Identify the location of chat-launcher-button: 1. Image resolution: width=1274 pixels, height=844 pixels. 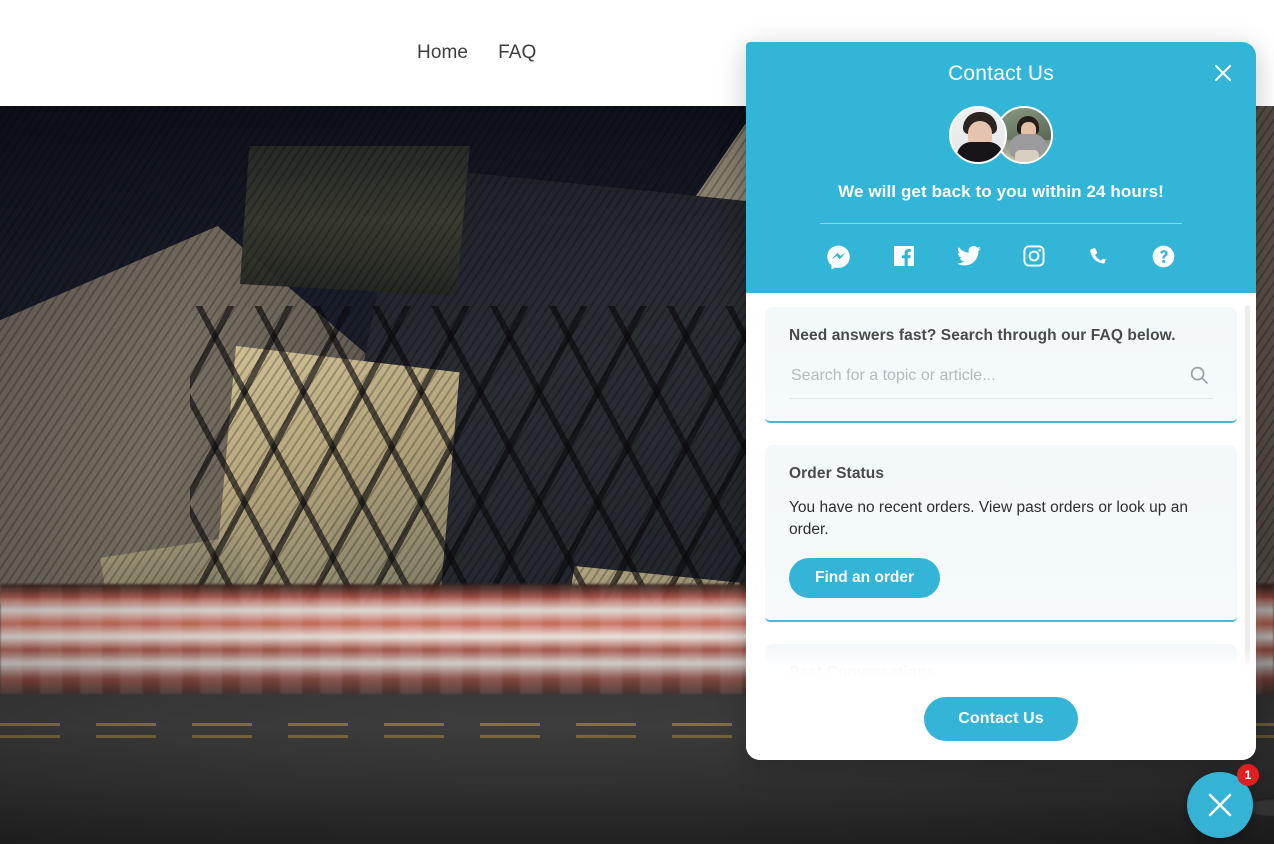
(1223, 801).